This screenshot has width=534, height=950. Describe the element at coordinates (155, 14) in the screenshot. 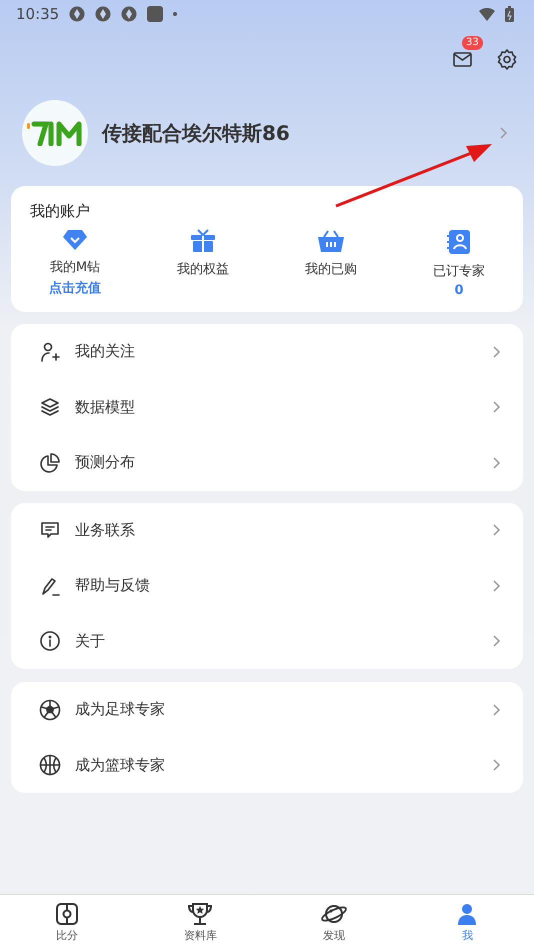

I see `app-square-icon` at that location.